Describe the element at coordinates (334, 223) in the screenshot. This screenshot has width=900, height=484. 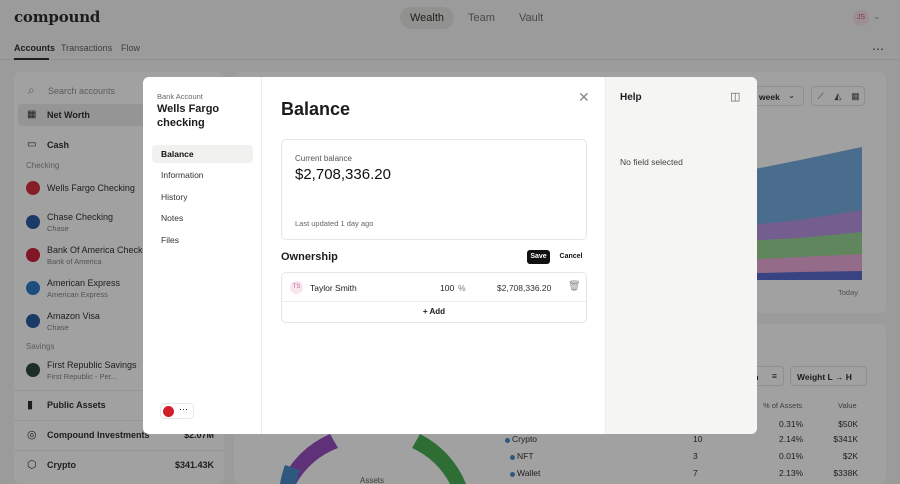
I see `last-updated: Last updated 1 day ago` at that location.